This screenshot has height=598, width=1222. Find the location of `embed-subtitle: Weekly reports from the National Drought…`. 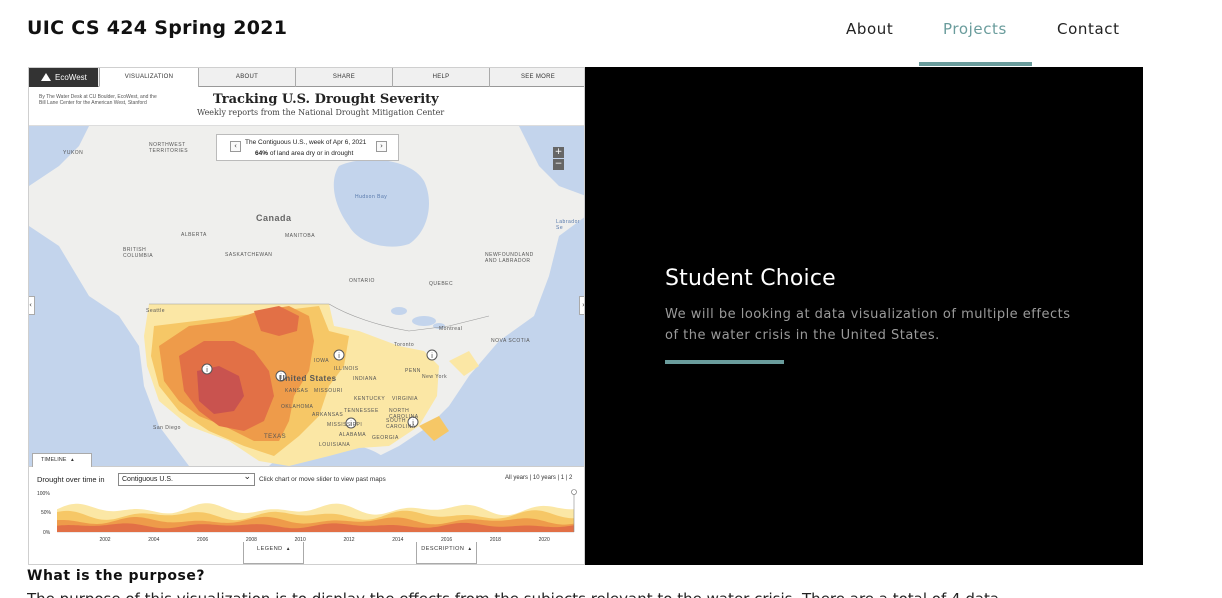

embed-subtitle: Weekly reports from the National Drought… is located at coordinates (321, 112).